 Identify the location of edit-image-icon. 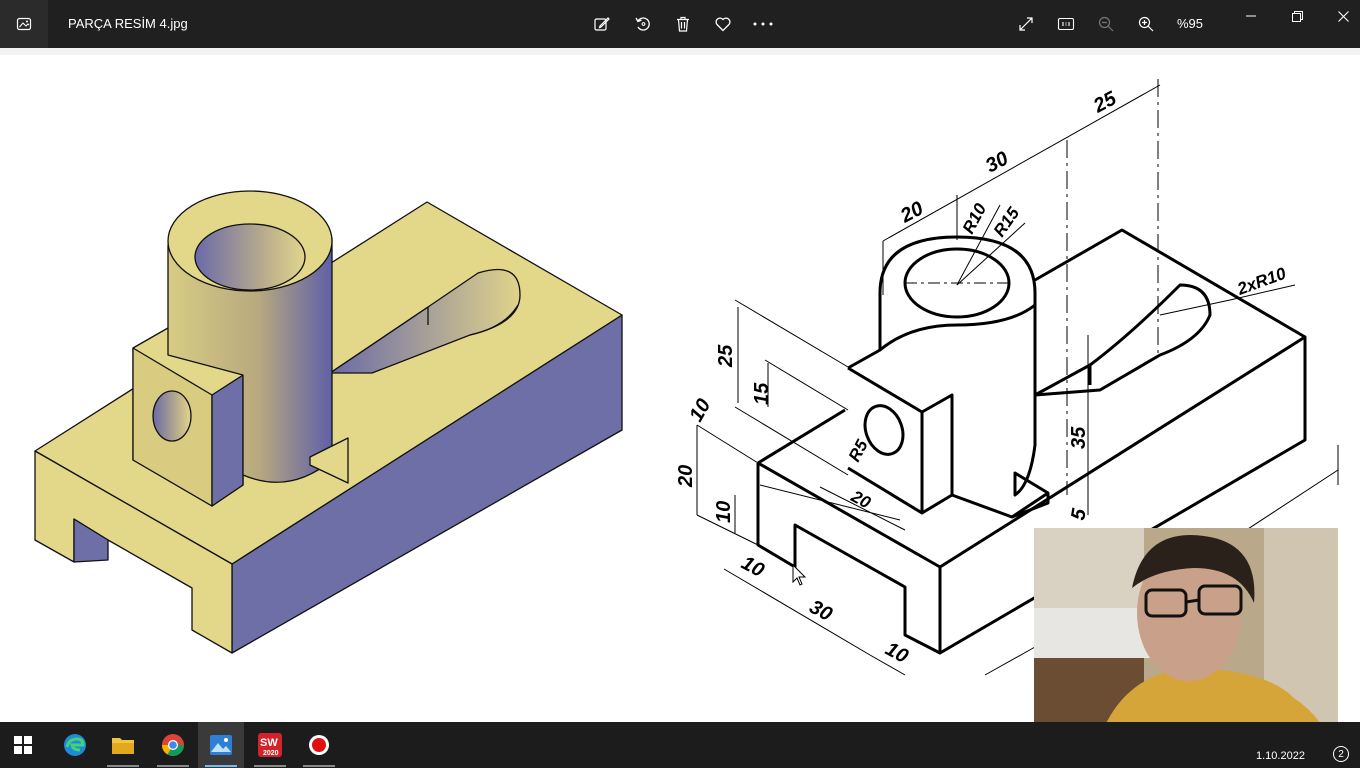
(602, 24).